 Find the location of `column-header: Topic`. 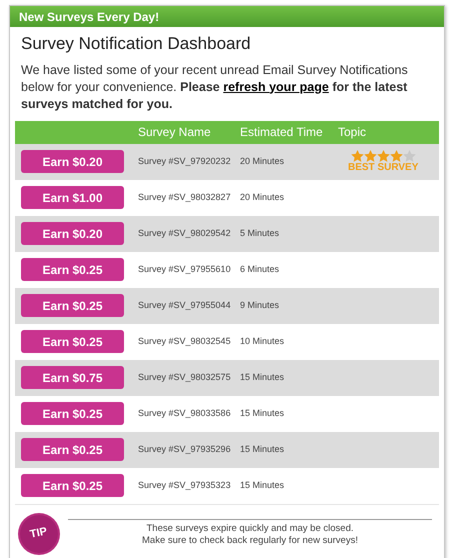

column-header: Topic is located at coordinates (352, 132).